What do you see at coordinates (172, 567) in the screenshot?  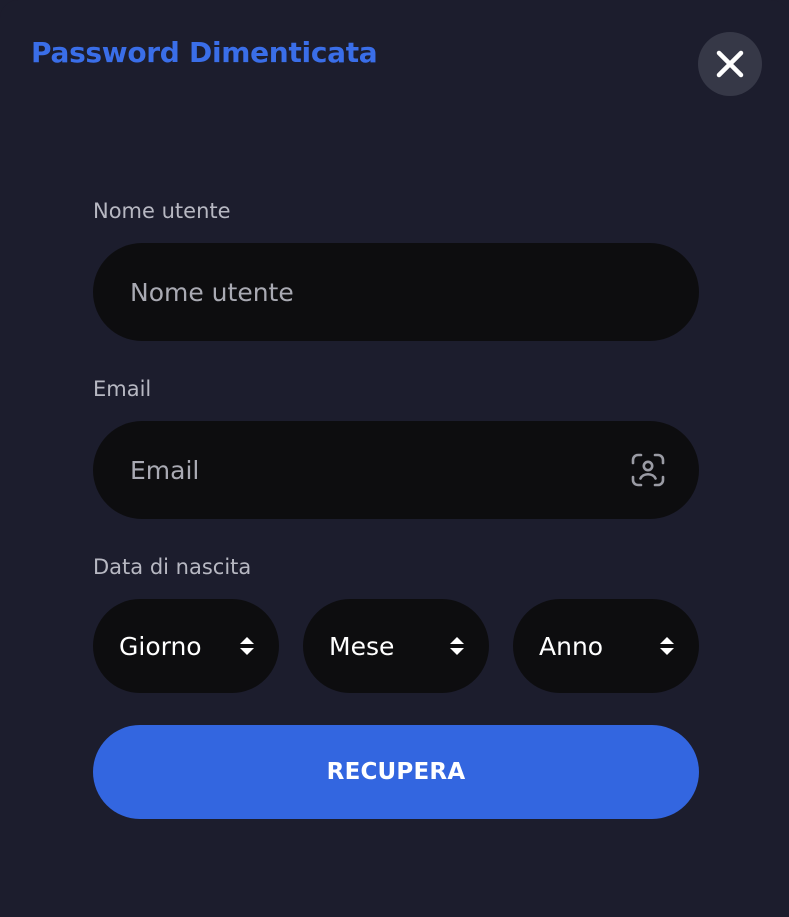 I see `birthdate-label: Data di nascita` at bounding box center [172, 567].